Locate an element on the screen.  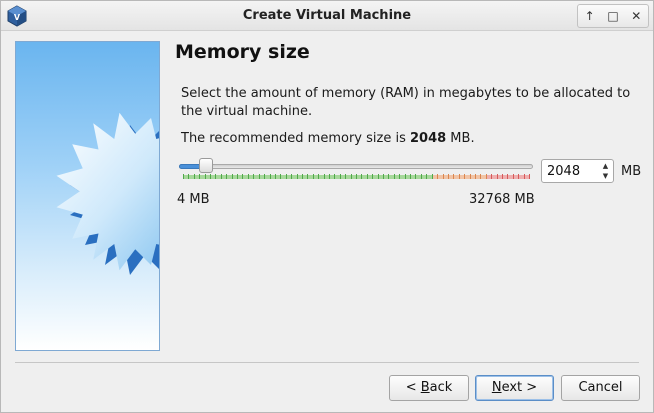
window-title: Create Virtual Machine is located at coordinates (327, 15).